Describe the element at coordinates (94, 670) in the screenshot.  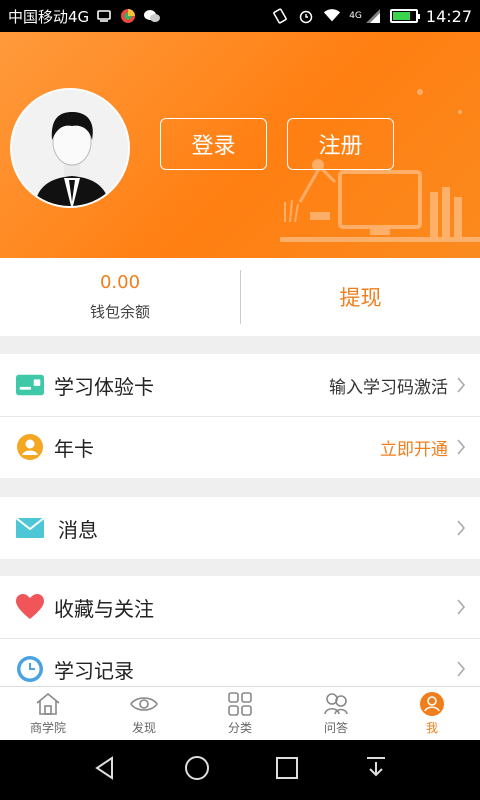
I see `menu-label-history: 学习记录` at that location.